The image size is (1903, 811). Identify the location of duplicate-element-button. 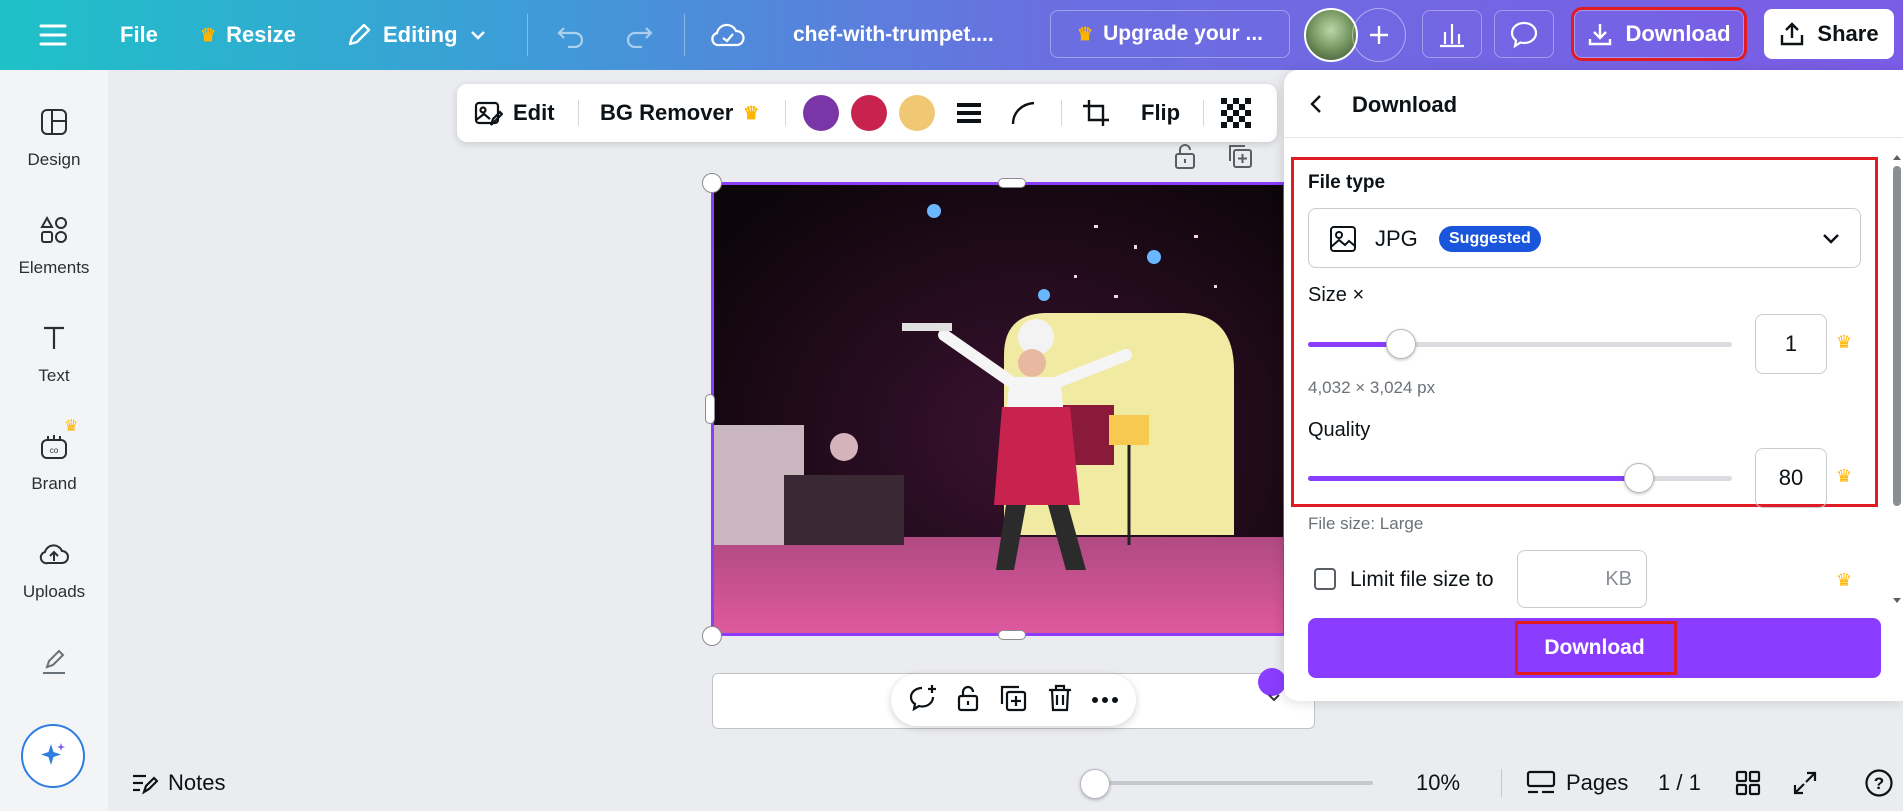
(1240, 158).